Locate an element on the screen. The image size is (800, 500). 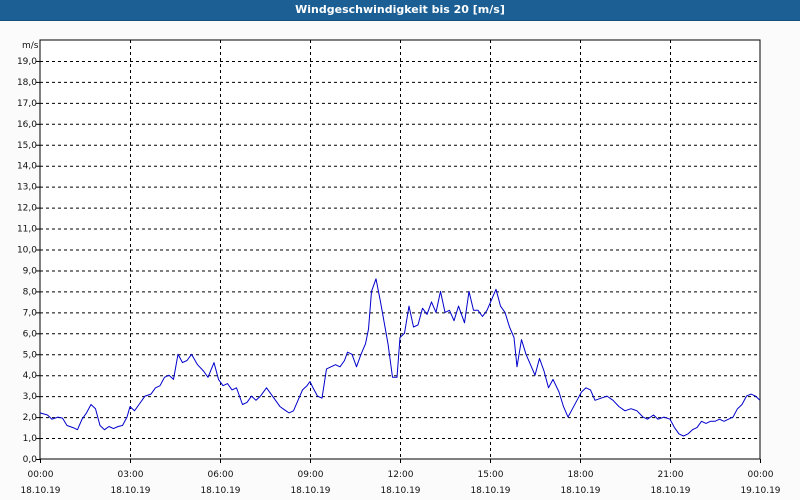
x-tick-label-date: 19.10.19 is located at coordinates (760, 491).